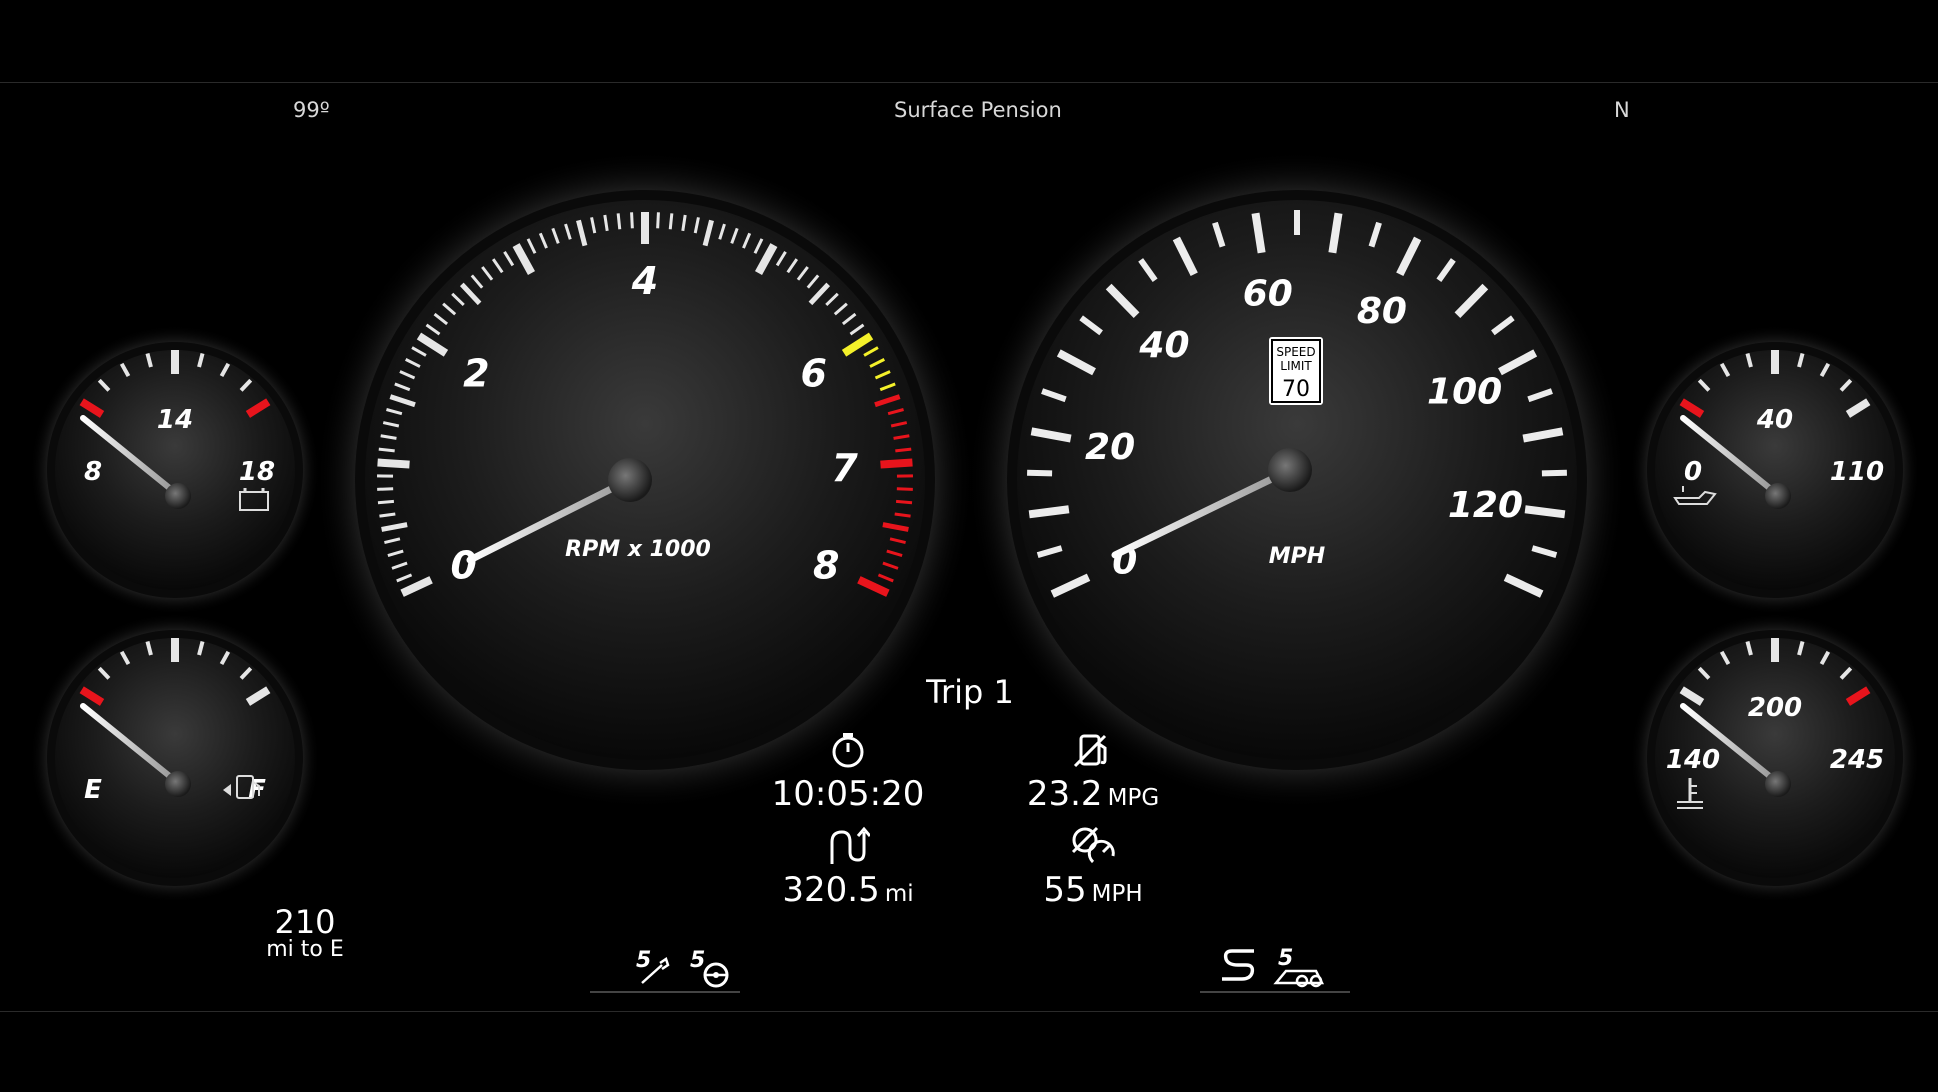  I want to click on voltage-gauge-label: 8, so click(93, 472).